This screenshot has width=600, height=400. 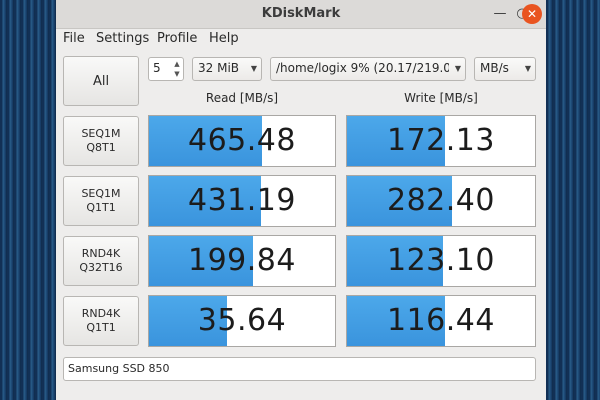 I want to click on loops-spinbox: 5 ▲ ▼, so click(x=166, y=69).